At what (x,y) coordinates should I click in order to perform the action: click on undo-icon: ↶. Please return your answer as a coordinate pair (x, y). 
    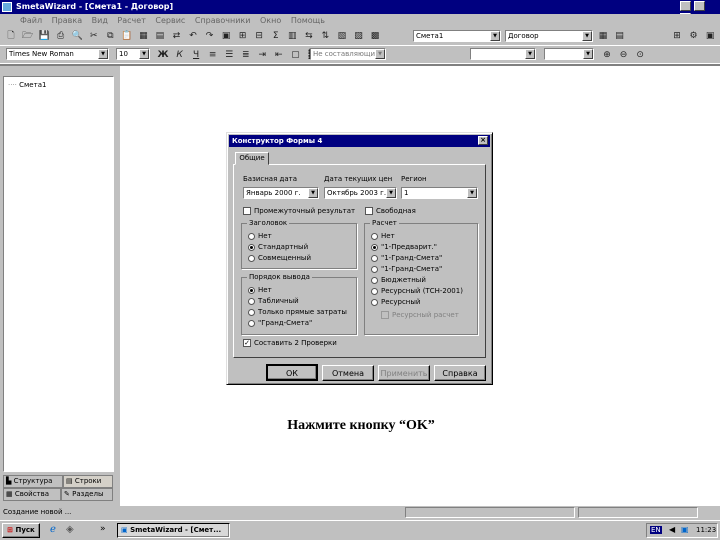
    Looking at the image, I should click on (193, 36).